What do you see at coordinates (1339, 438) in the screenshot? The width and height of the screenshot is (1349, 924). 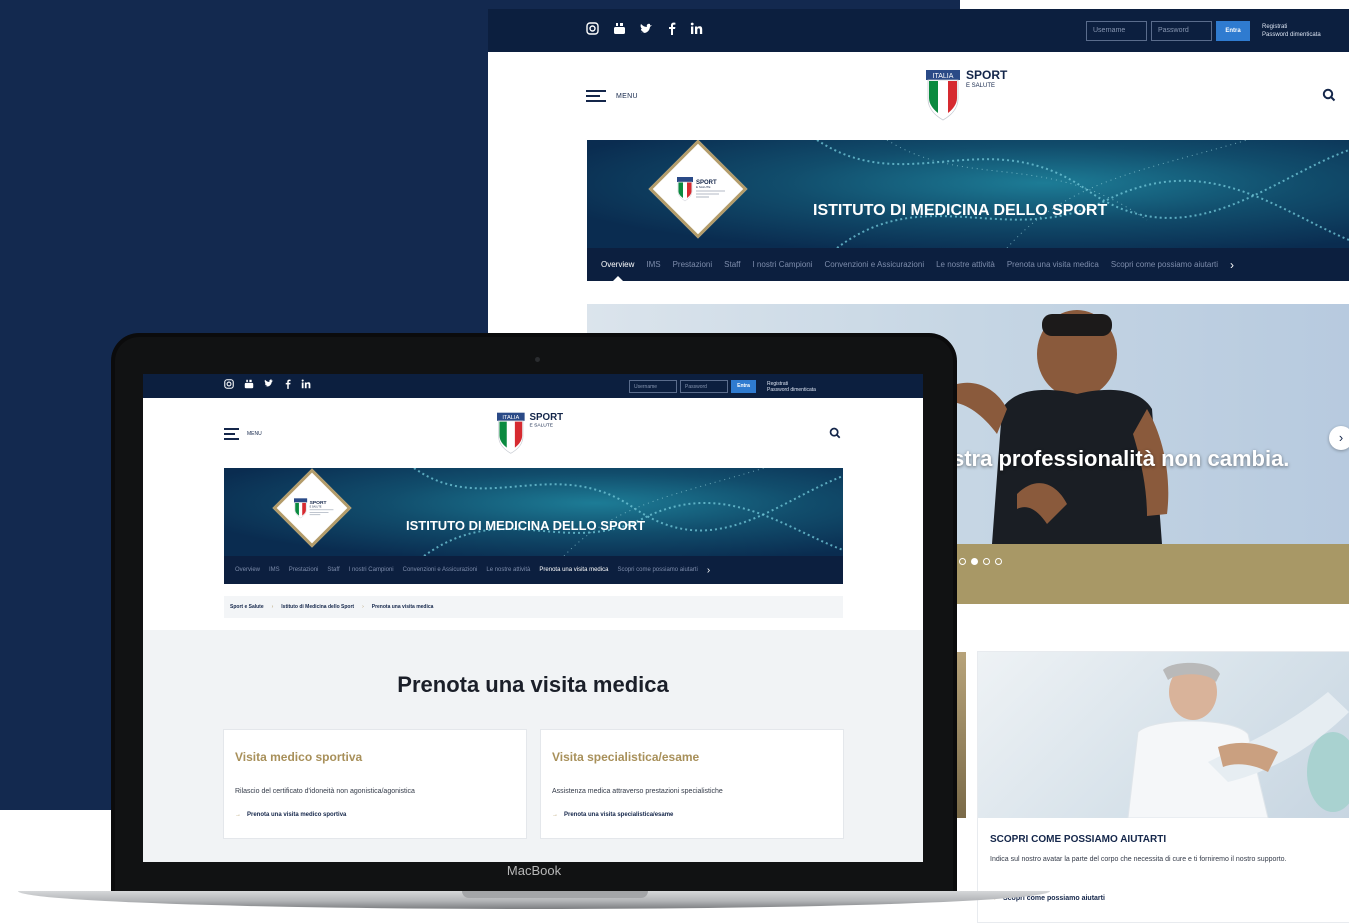 I see `next-slide-button: ›` at bounding box center [1339, 438].